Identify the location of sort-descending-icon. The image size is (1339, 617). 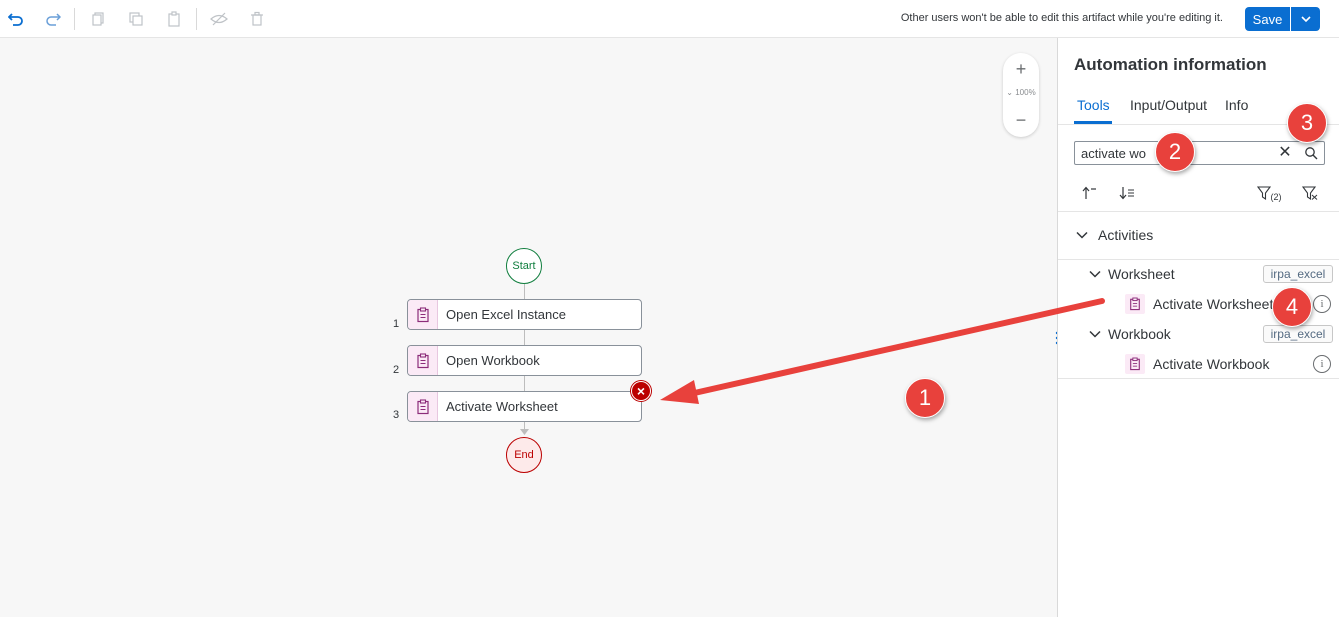
(1127, 193).